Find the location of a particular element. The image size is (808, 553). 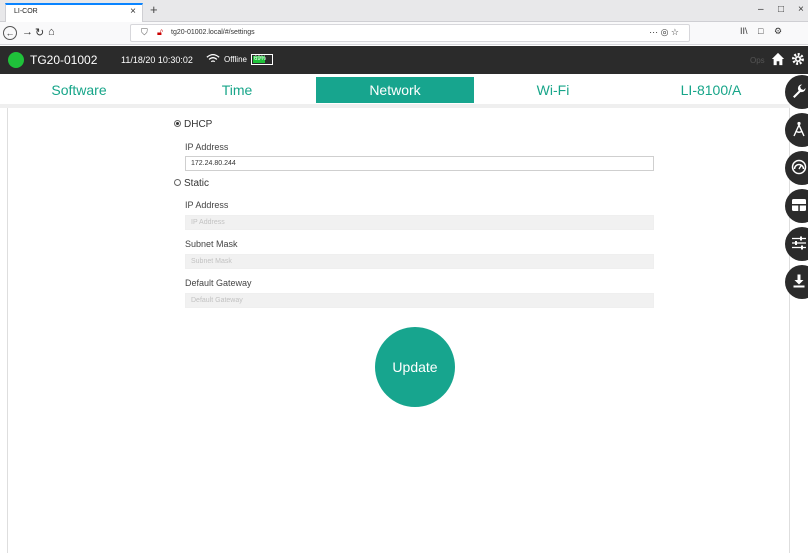

static-ip-label: IP Address is located at coordinates (207, 205).